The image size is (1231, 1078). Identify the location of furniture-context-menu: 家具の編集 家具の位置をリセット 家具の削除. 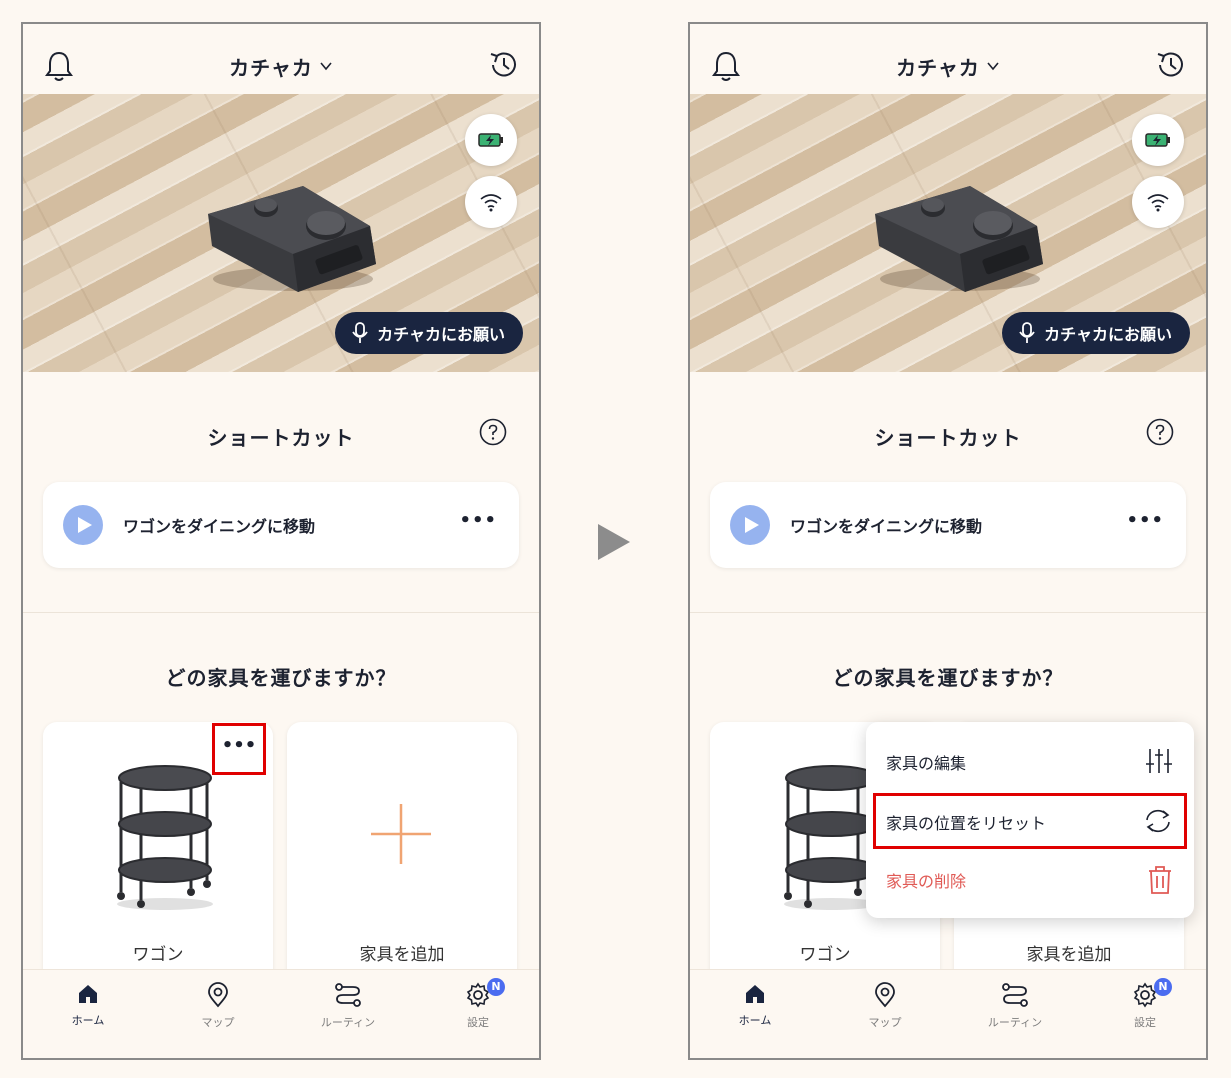
(1030, 820).